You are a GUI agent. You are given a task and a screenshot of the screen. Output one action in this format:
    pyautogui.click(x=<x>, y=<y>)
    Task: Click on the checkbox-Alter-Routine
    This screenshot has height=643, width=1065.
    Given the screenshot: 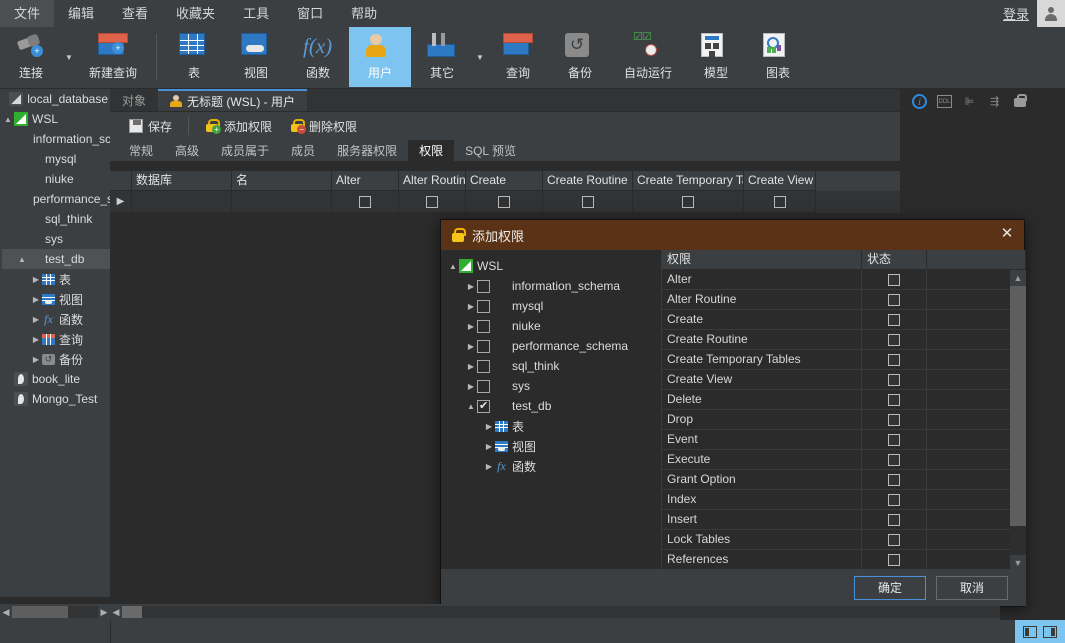 What is the action you would take?
    pyautogui.click(x=432, y=202)
    